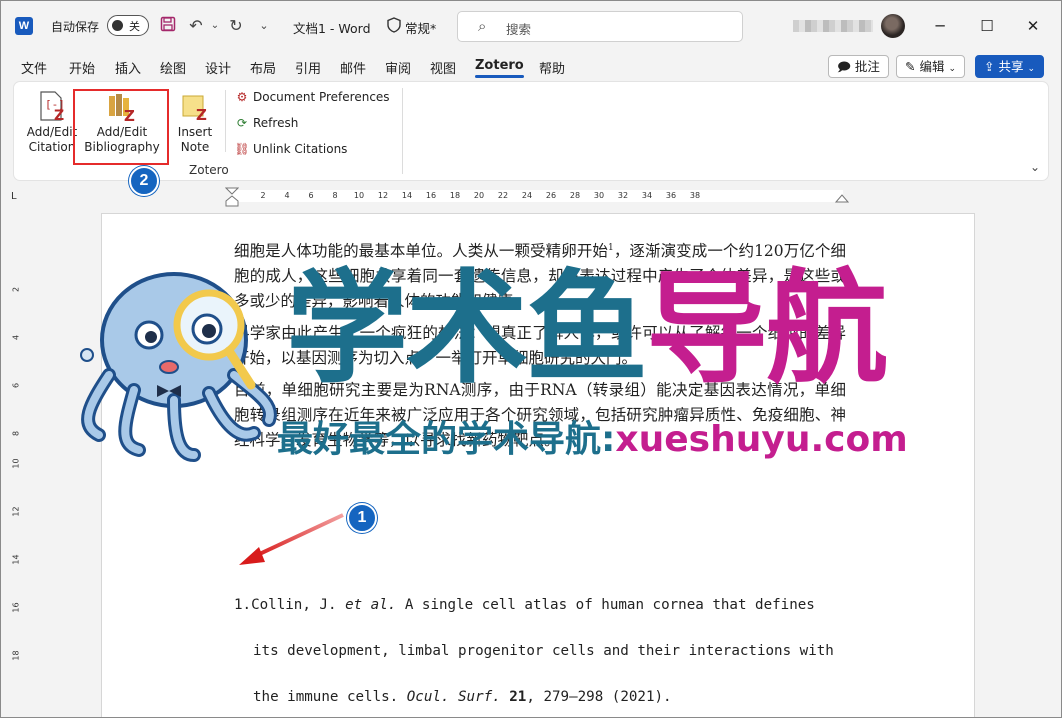 The width and height of the screenshot is (1062, 718). Describe the element at coordinates (499, 68) in the screenshot. I see `tab-zotero: Zotero` at that location.